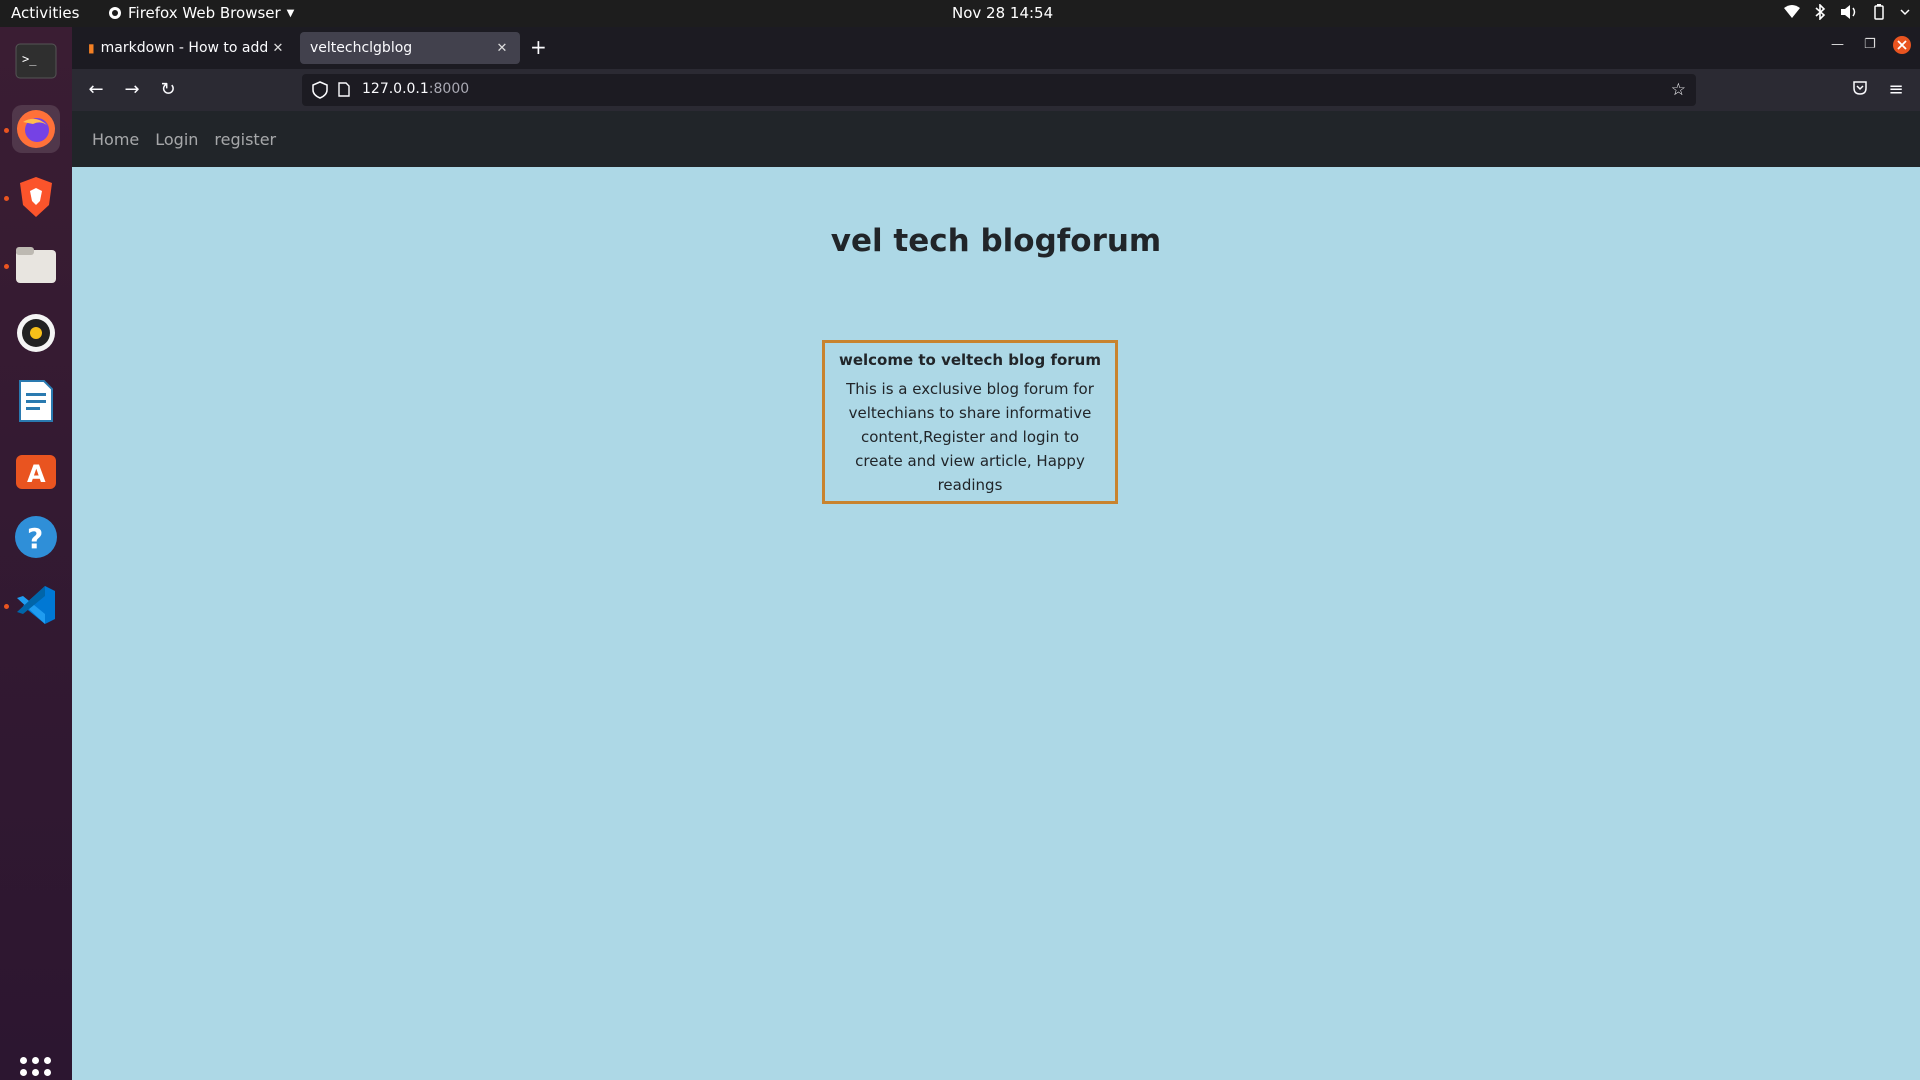 The width and height of the screenshot is (1920, 1080). What do you see at coordinates (290, 13) in the screenshot?
I see `chevron-down-icon: ▼` at bounding box center [290, 13].